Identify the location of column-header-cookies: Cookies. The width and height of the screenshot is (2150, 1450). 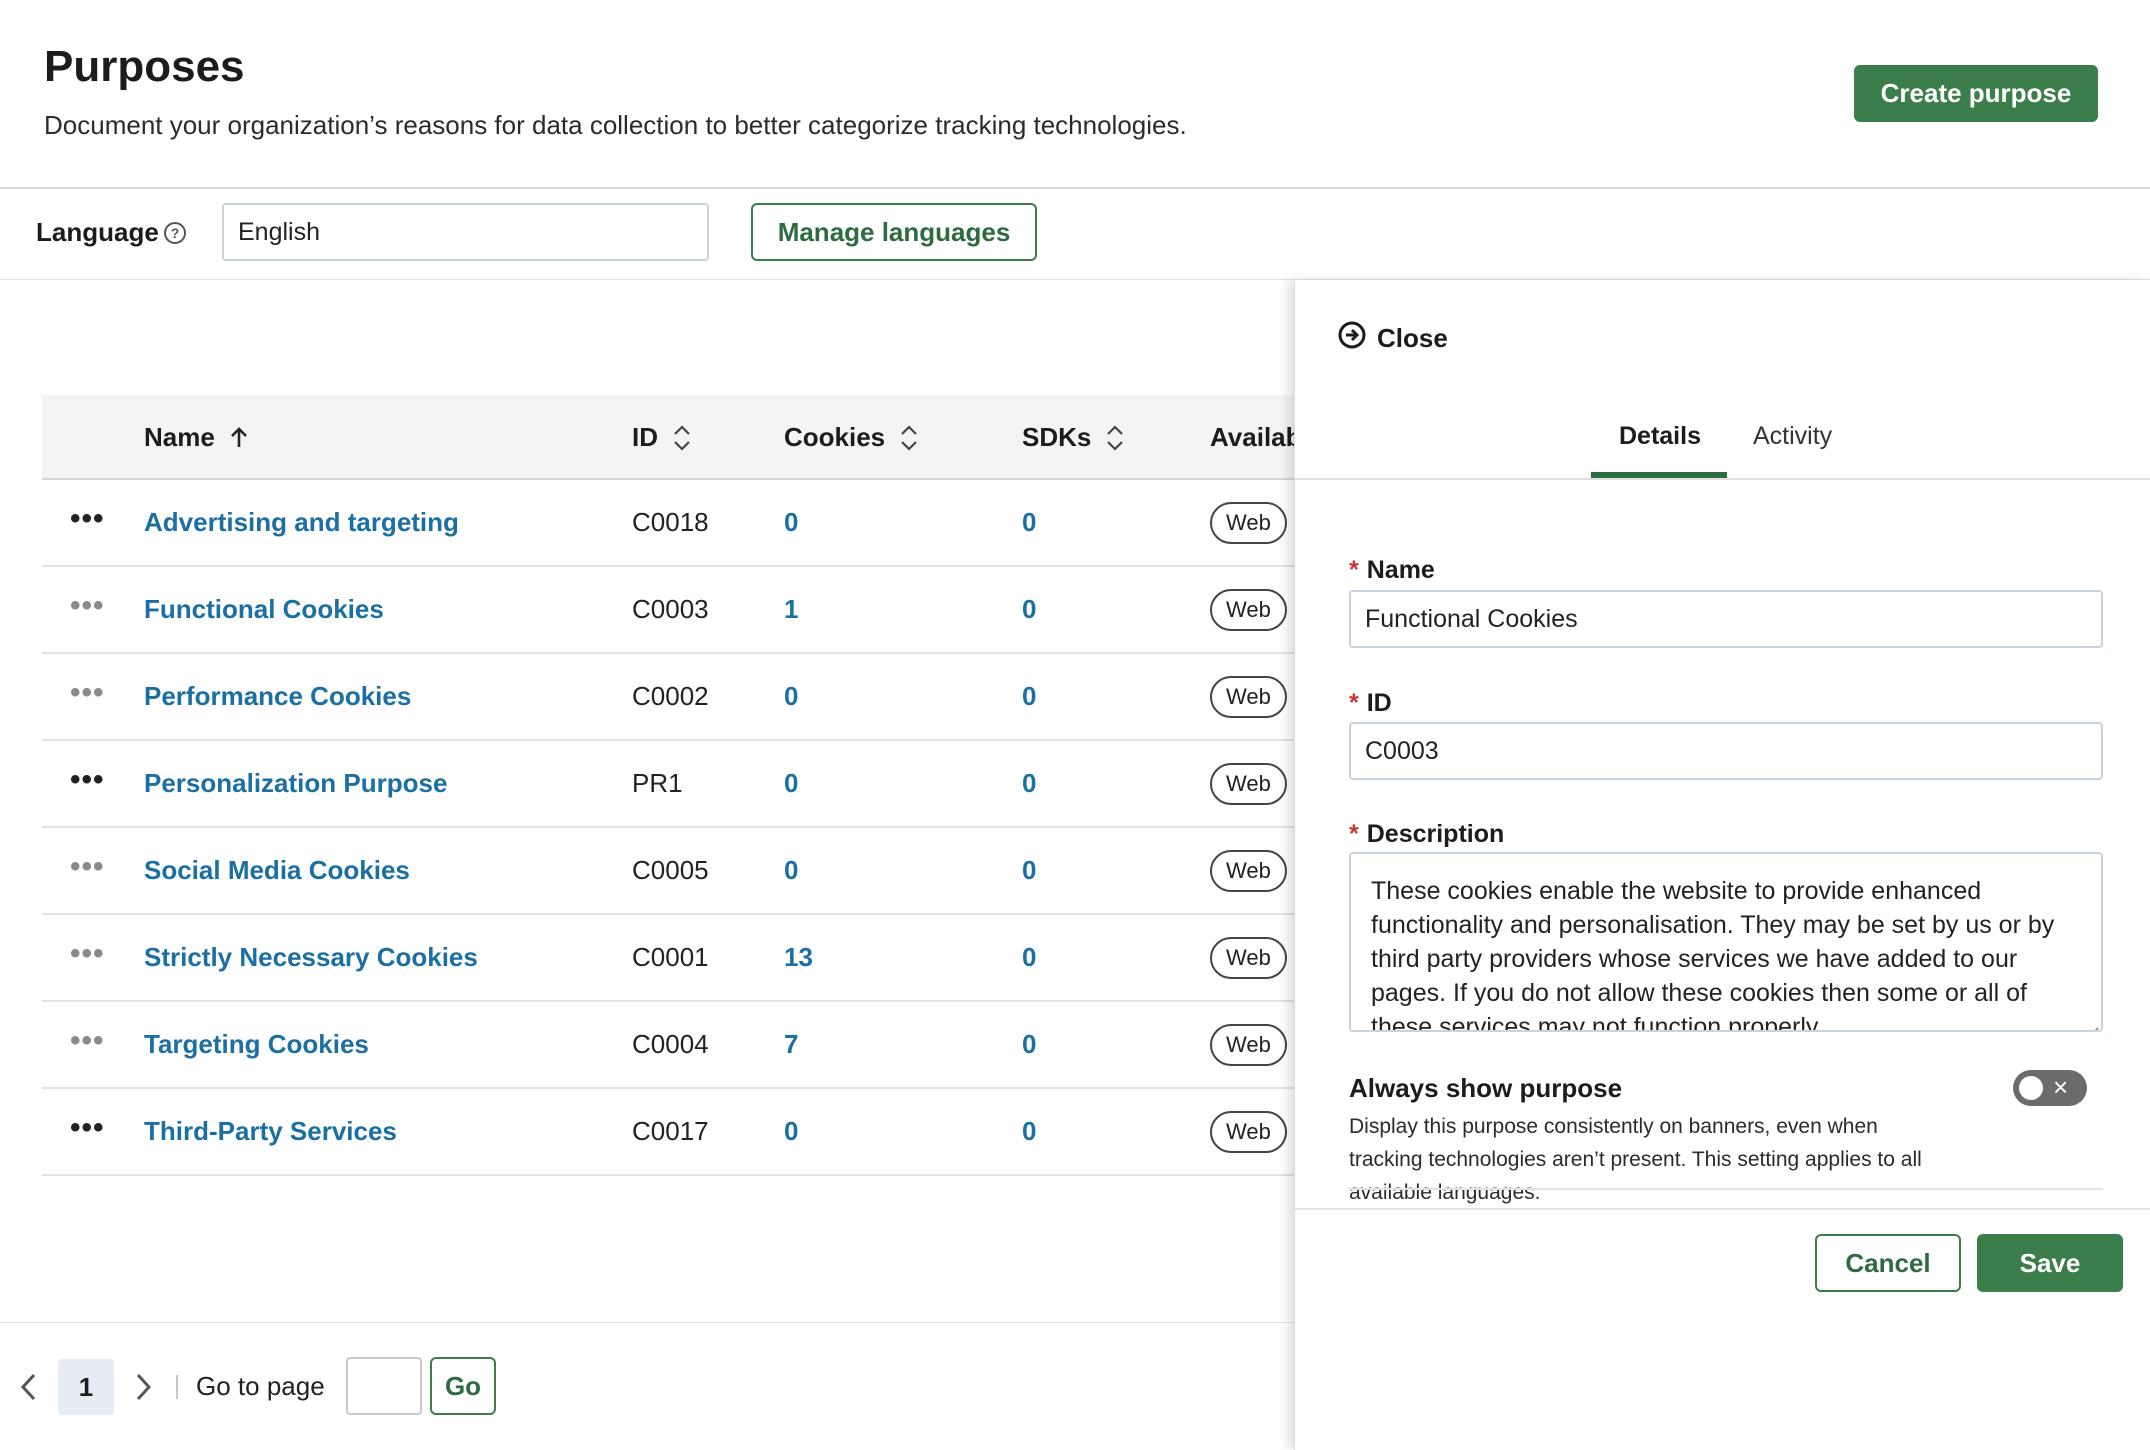
(851, 437).